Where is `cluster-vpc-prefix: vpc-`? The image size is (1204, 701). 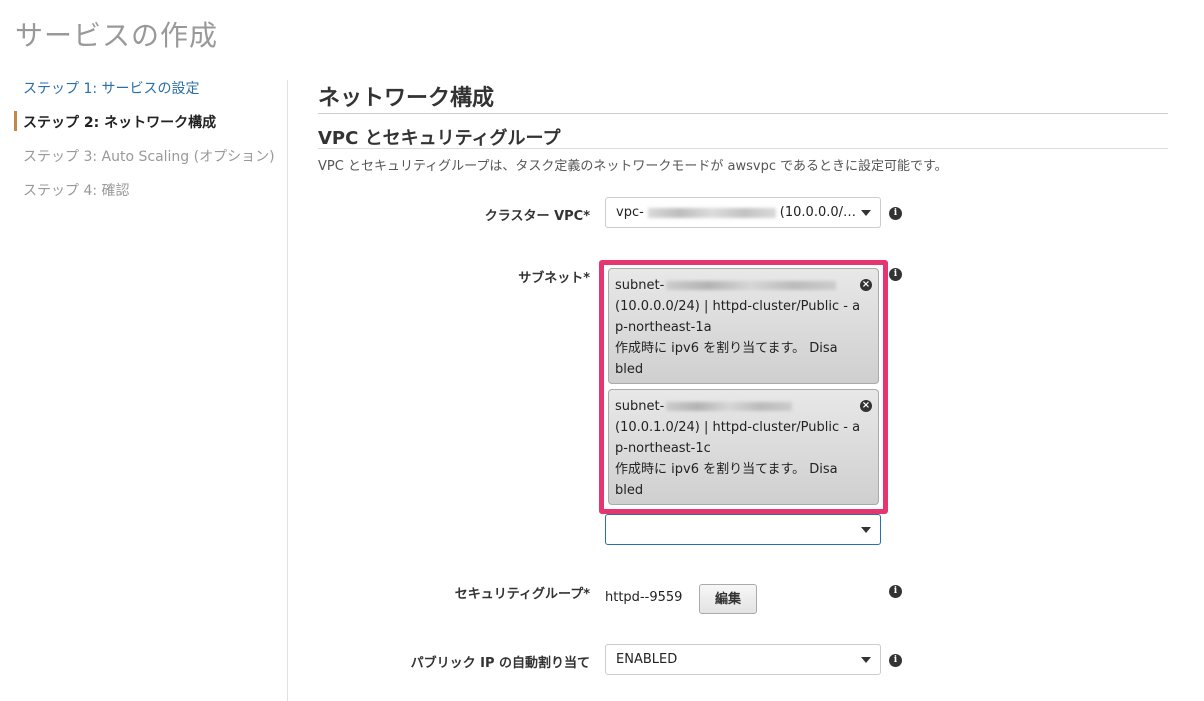
cluster-vpc-prefix: vpc- is located at coordinates (630, 212).